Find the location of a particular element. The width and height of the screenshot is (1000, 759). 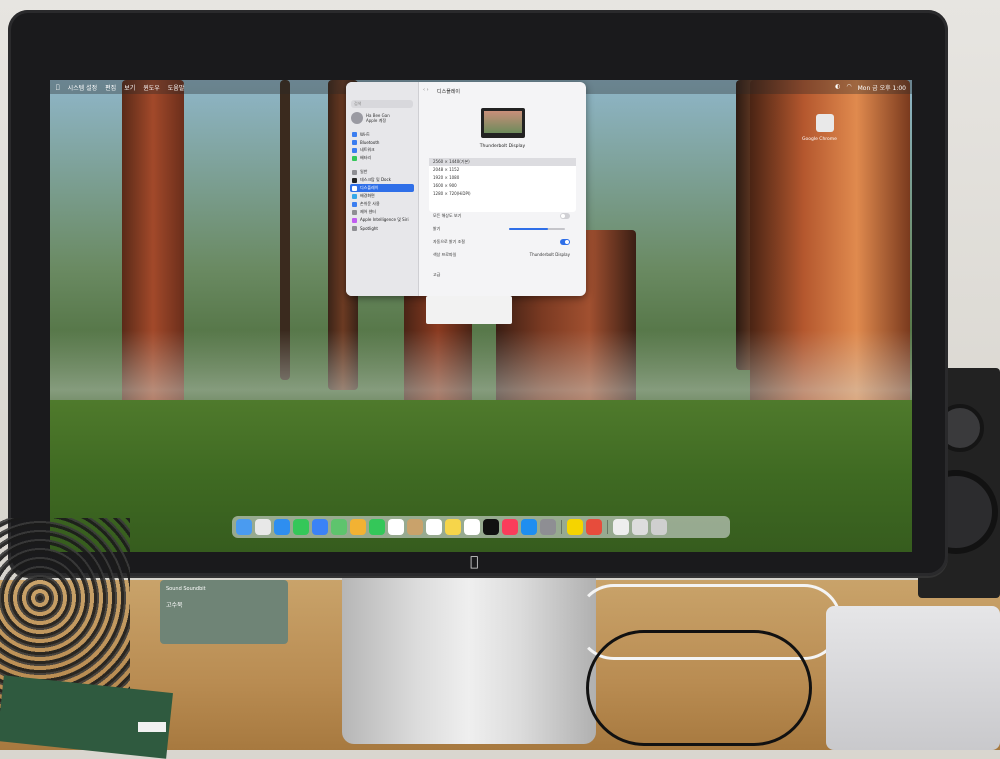

brightness-row: 밝기 is located at coordinates (502, 229).